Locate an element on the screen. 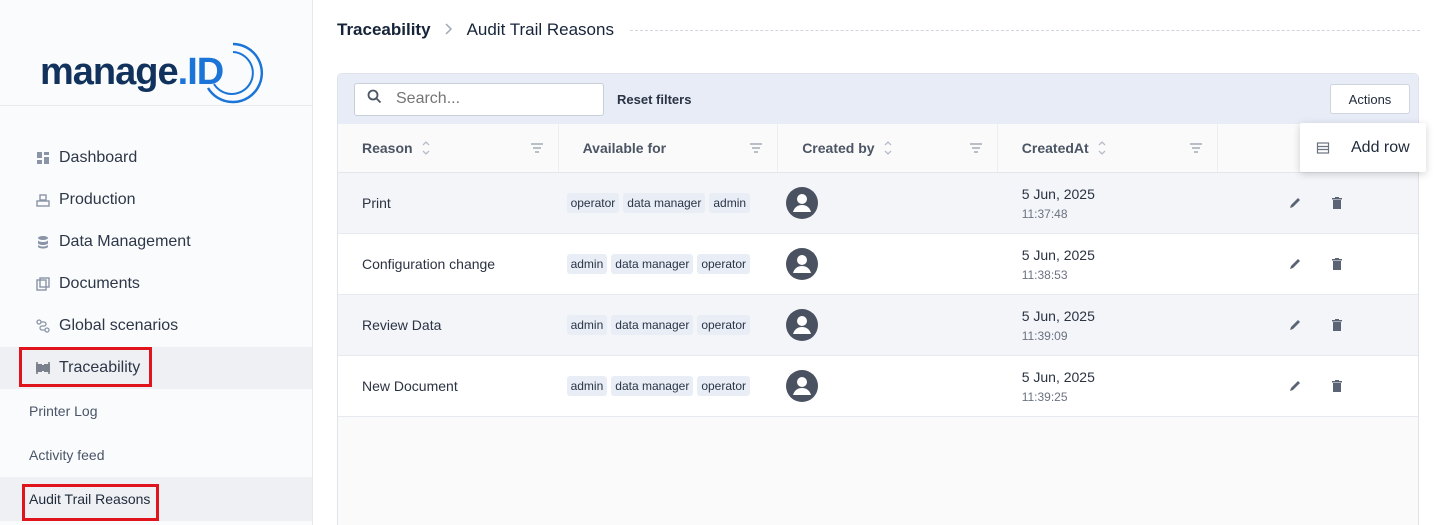 The image size is (1439, 525). roles-cell: admin data manager operator is located at coordinates (669, 325).